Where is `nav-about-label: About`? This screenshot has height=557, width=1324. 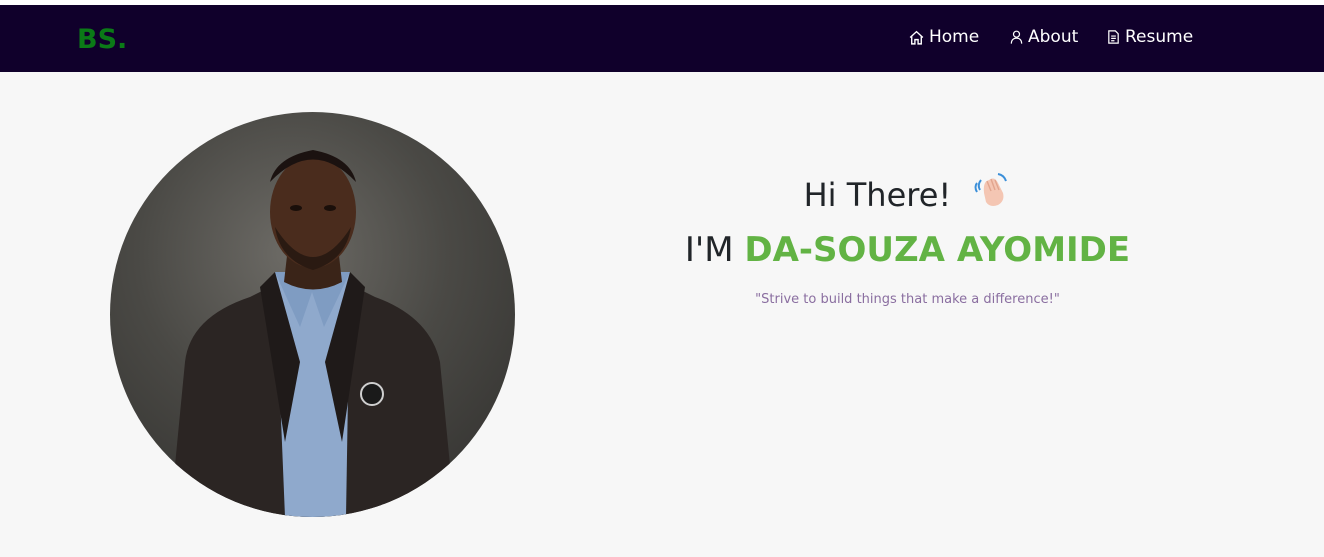
nav-about-label: About is located at coordinates (1053, 37).